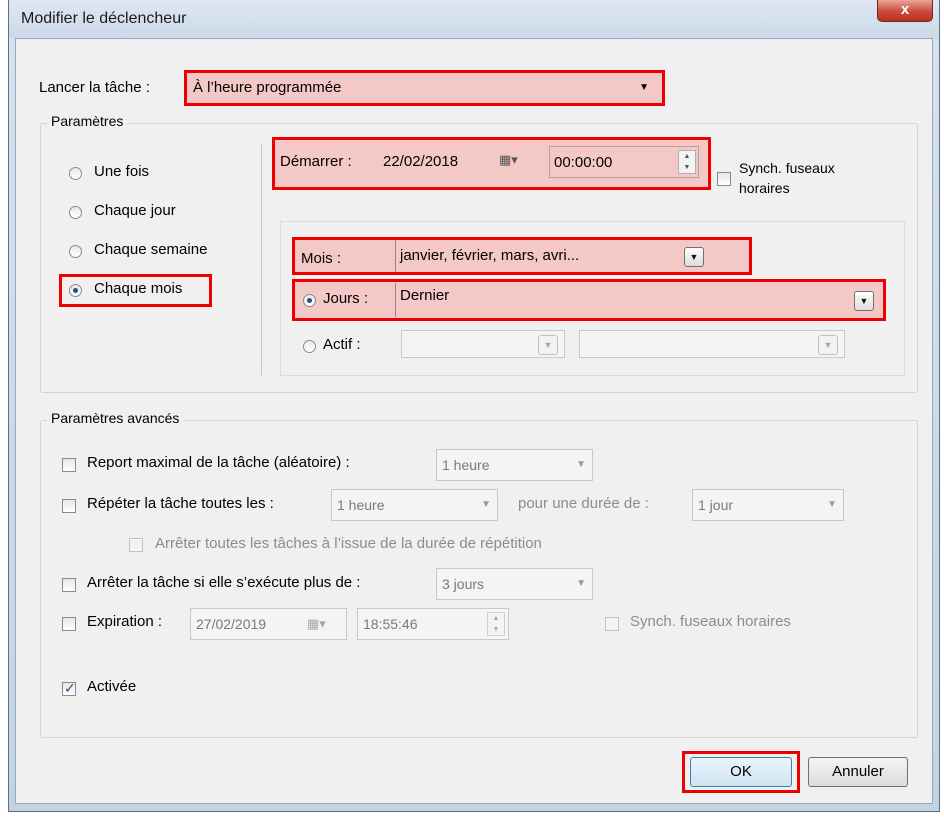  Describe the element at coordinates (69, 506) in the screenshot. I see `repeat-checkbox` at that location.